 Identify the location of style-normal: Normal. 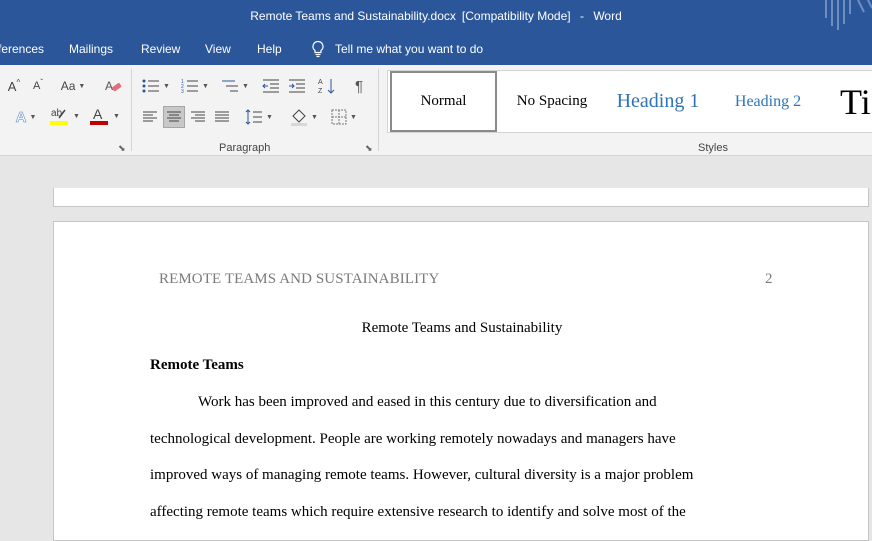
(443, 101).